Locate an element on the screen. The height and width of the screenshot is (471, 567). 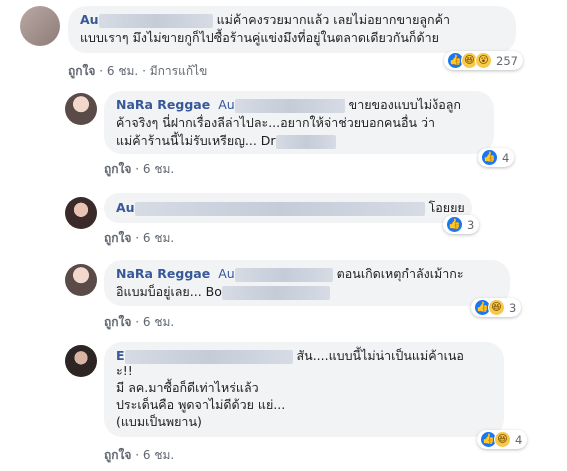
reaction-summary: 👍 4 is located at coordinates (496, 157).